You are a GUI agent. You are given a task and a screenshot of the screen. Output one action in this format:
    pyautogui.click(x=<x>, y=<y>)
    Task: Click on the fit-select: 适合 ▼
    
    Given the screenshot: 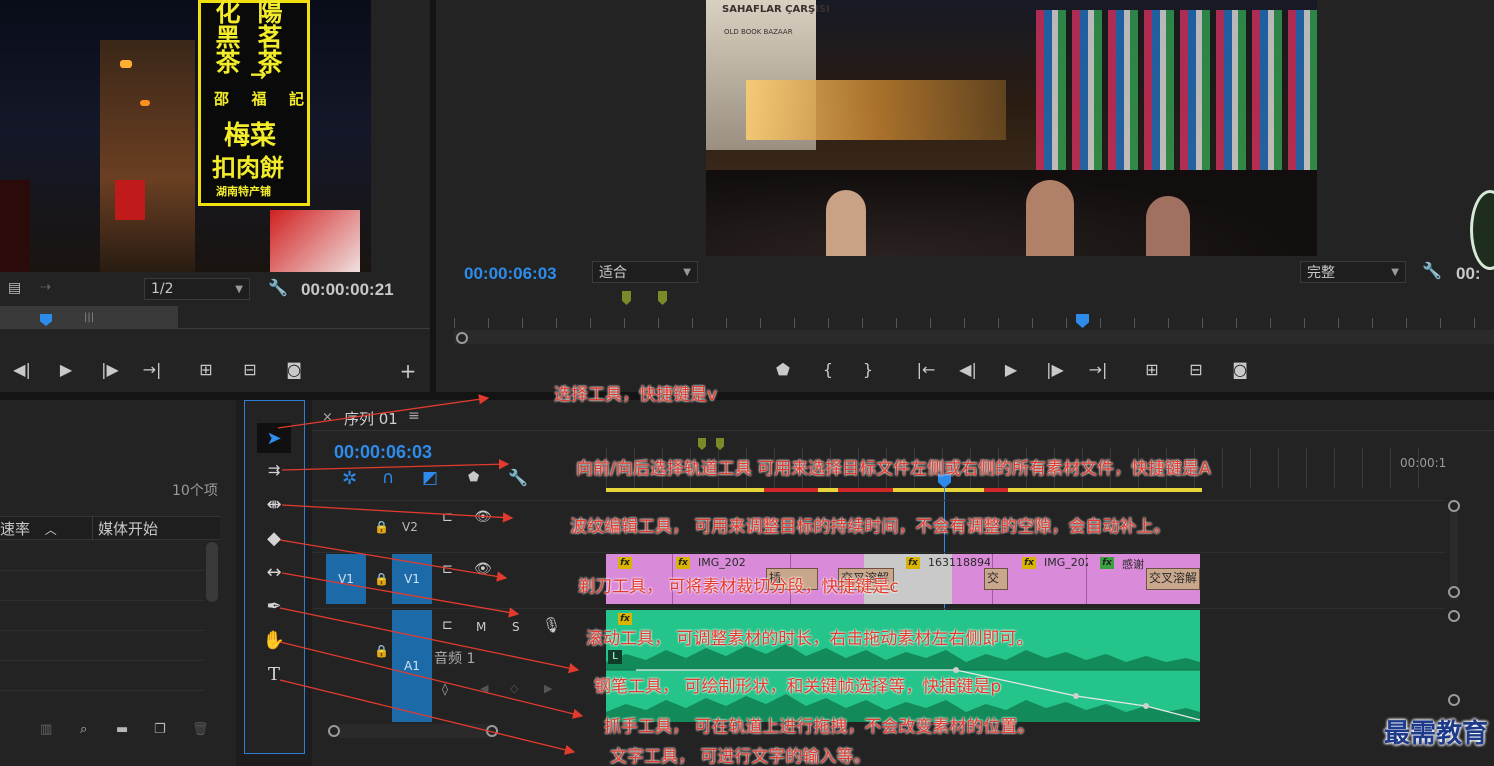 What is the action you would take?
    pyautogui.click(x=645, y=272)
    